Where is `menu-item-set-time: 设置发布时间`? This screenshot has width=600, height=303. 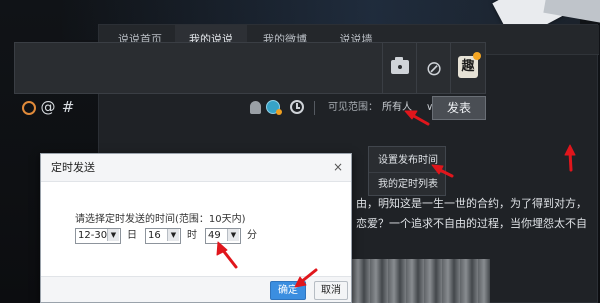
menu-item-set-time: 设置发布时间 is located at coordinates (408, 161).